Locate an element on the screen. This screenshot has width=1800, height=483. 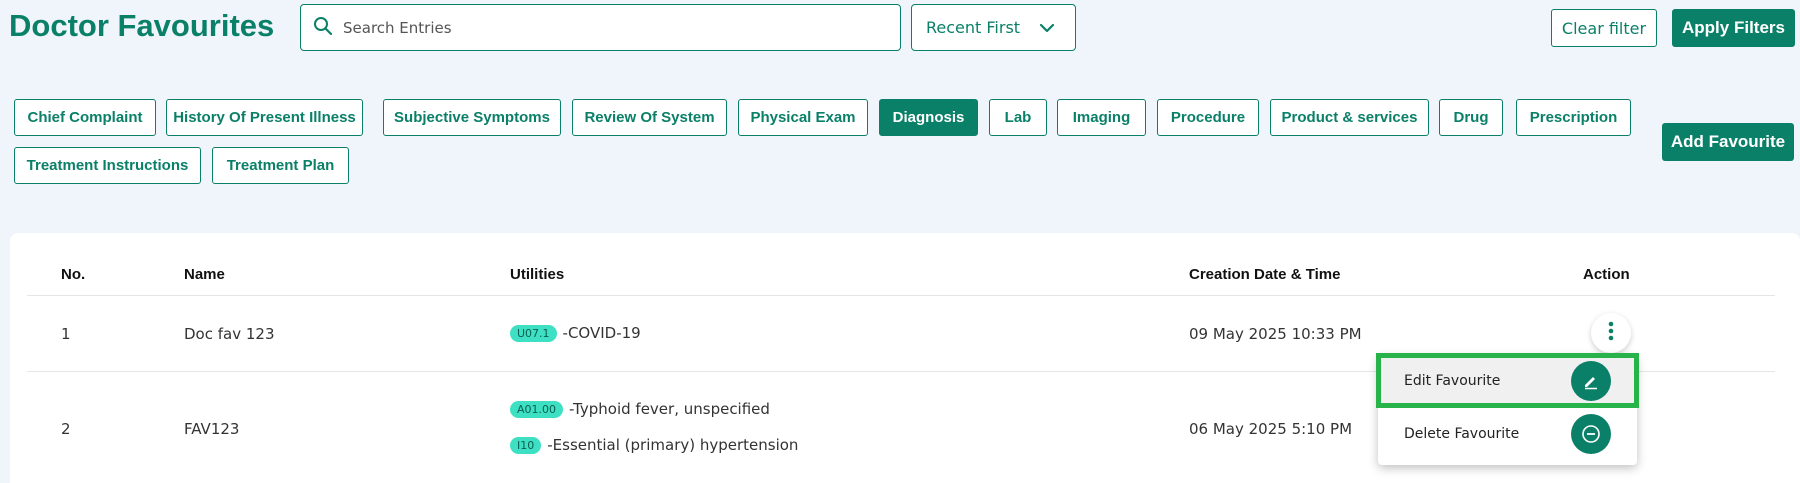
chip-treatment-instructions: Treatment Instructions is located at coordinates (107, 165).